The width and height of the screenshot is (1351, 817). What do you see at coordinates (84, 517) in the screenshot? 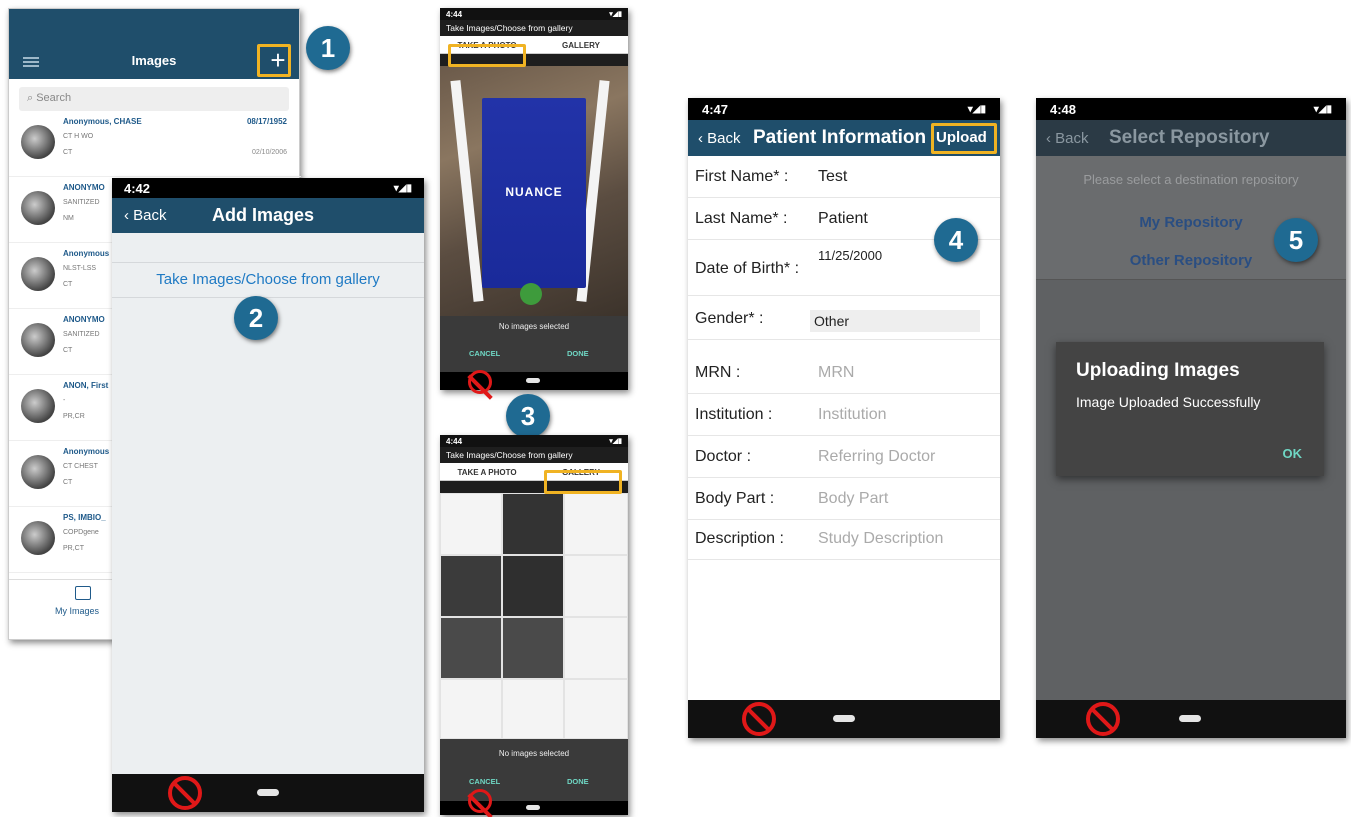
I see `patient-name: PS, IMBIO_` at bounding box center [84, 517].